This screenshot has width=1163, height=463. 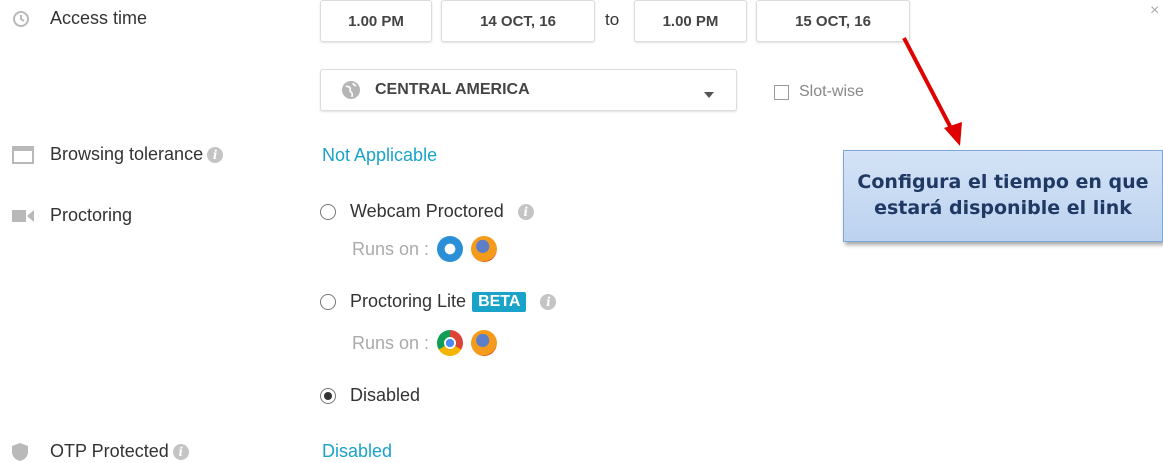 What do you see at coordinates (127, 154) in the screenshot?
I see `browsing-tolerance-label: Browsing tolerance` at bounding box center [127, 154].